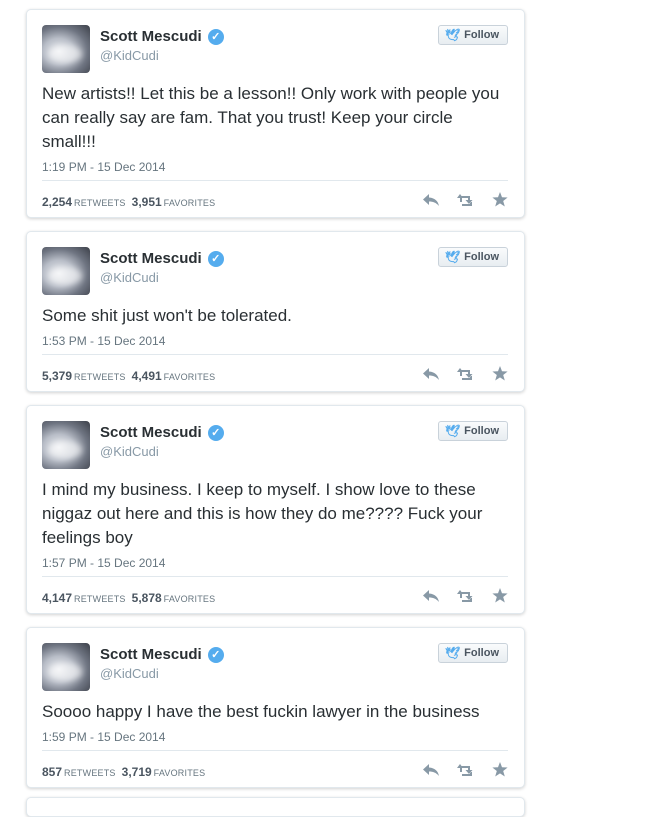 This screenshot has height=817, width=651. I want to click on tweet-text: Some shit just won't be tolerated., so click(167, 315).